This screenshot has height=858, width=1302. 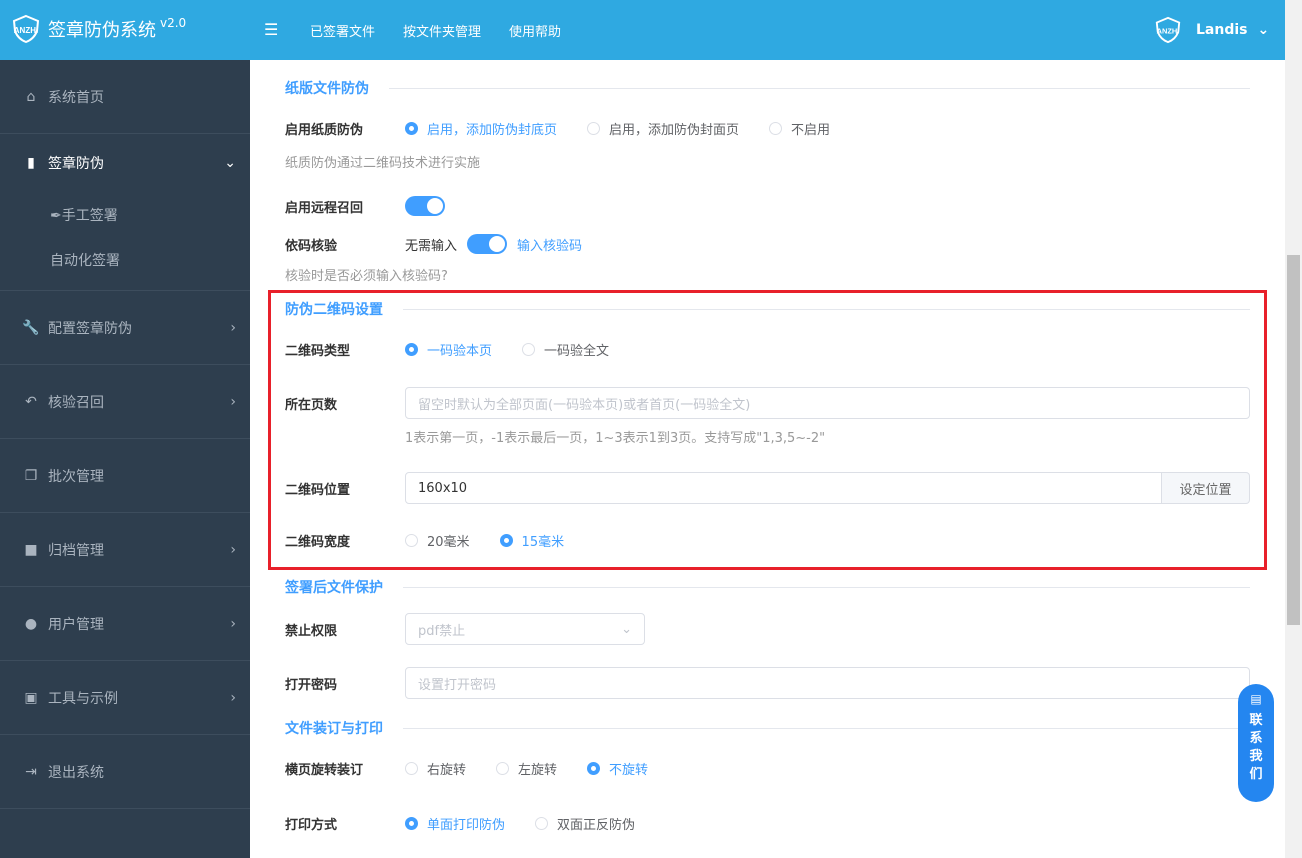 I want to click on version: v2.0, so click(x=173, y=23).